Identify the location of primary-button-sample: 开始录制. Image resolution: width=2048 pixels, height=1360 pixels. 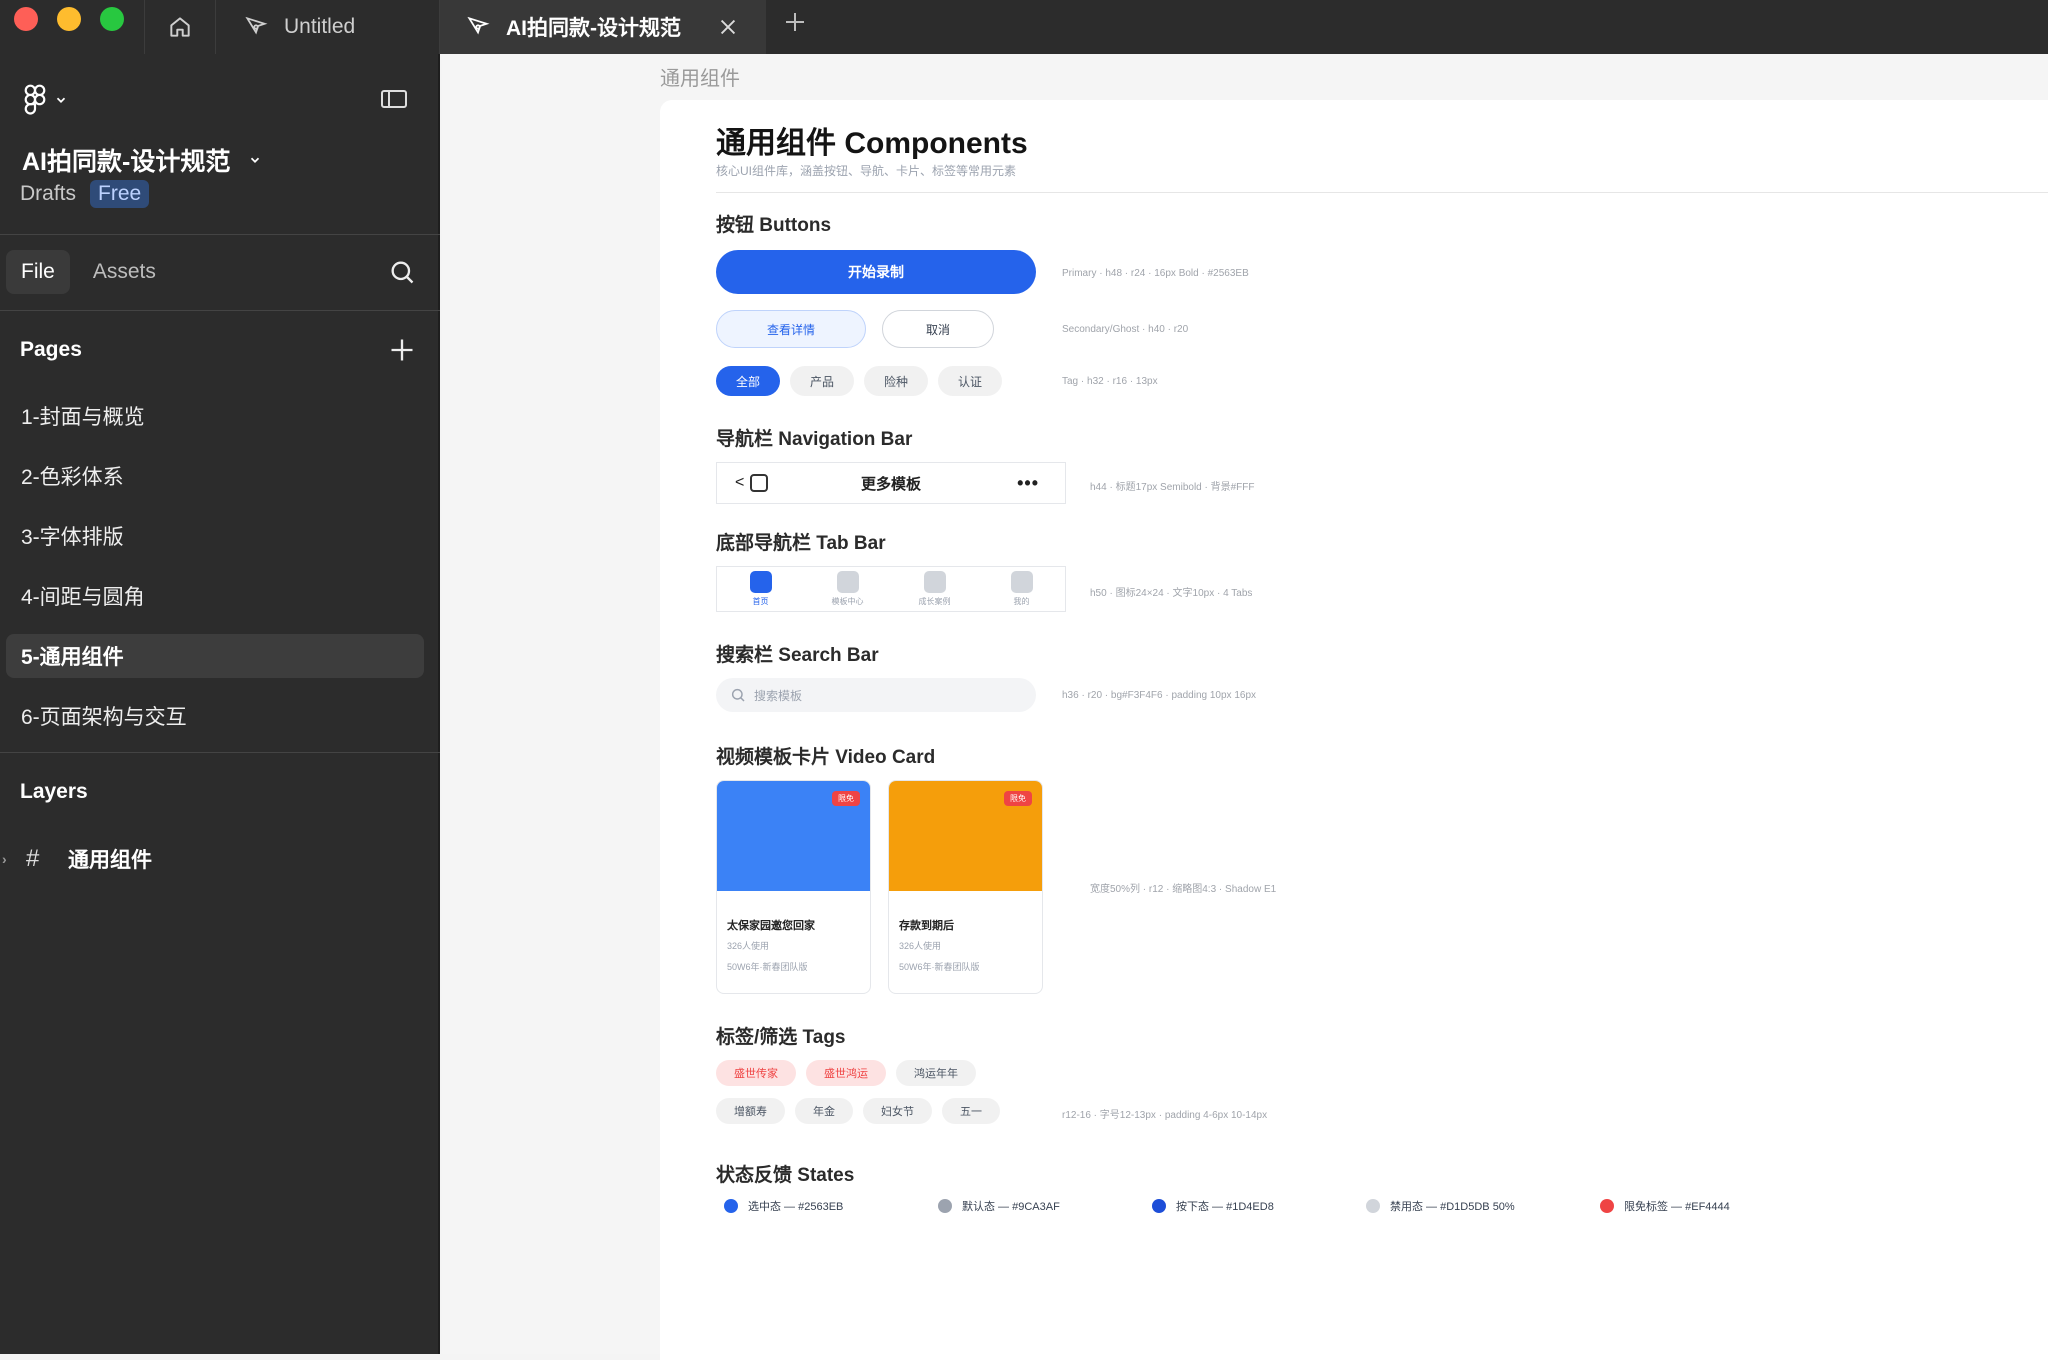
(876, 272).